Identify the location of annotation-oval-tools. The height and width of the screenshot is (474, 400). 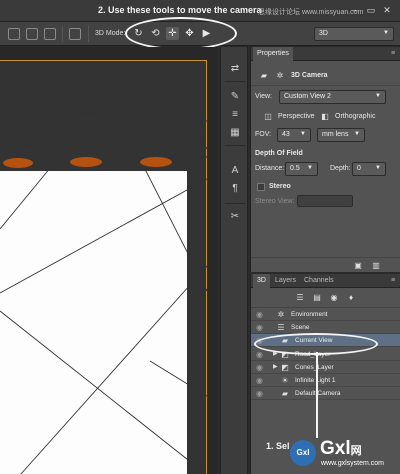
(181, 33).